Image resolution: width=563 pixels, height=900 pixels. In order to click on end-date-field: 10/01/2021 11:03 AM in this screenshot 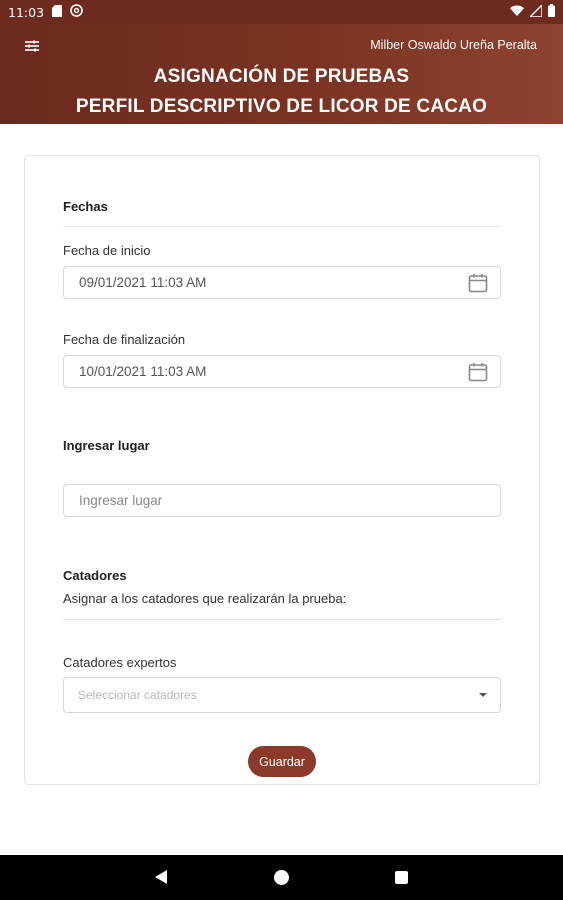, I will do `click(282, 371)`.